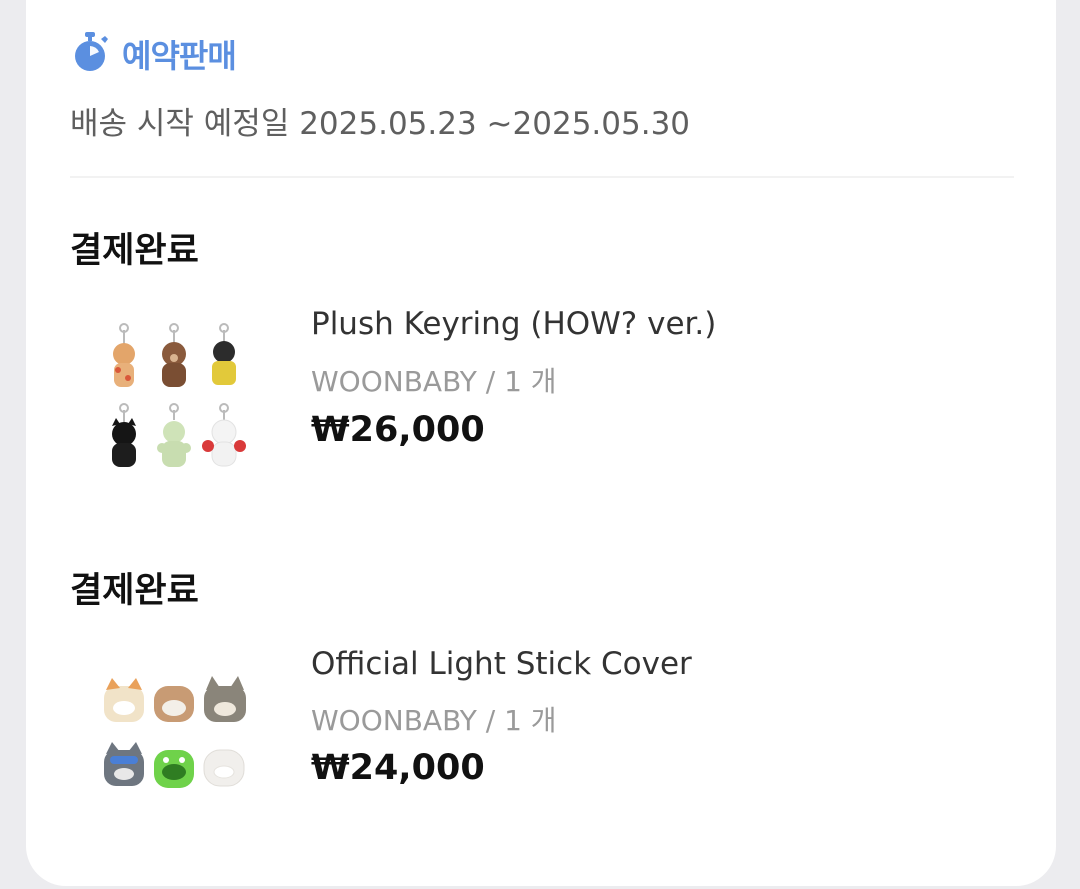 Image resolution: width=1080 pixels, height=889 pixels. Describe the element at coordinates (542, 177) in the screenshot. I see `divider` at that location.